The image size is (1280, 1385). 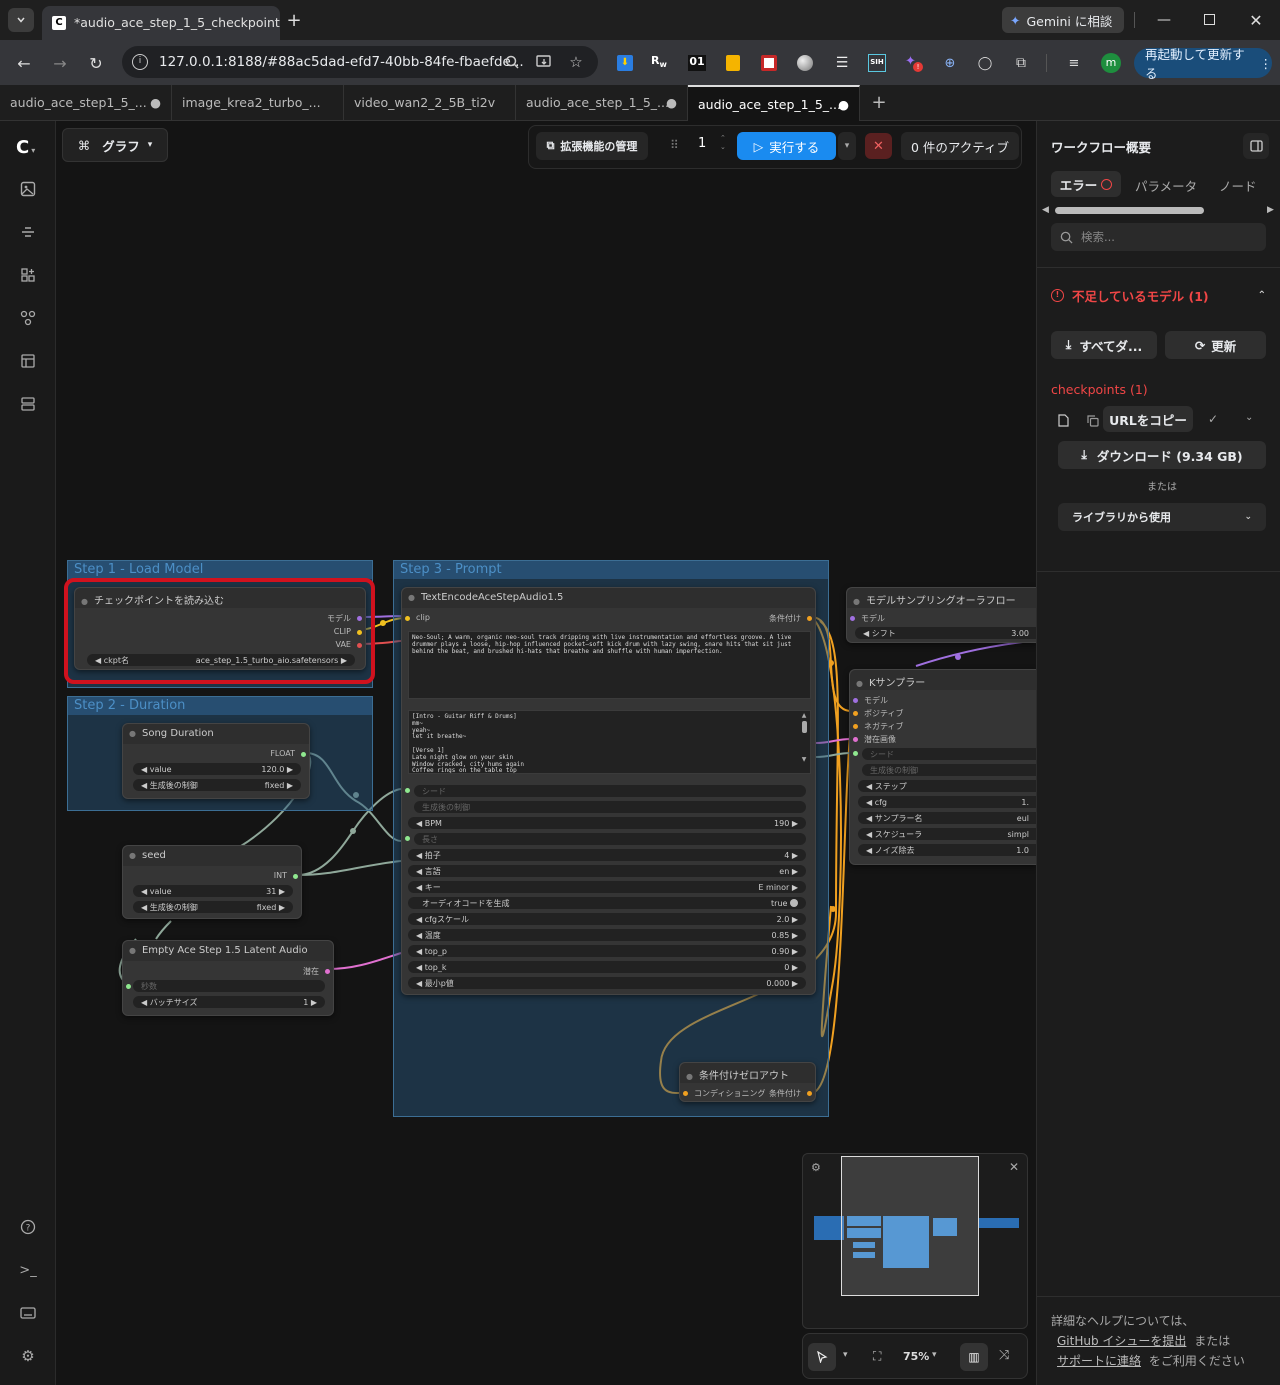 I want to click on minimize-button: —, so click(x=1164, y=20).